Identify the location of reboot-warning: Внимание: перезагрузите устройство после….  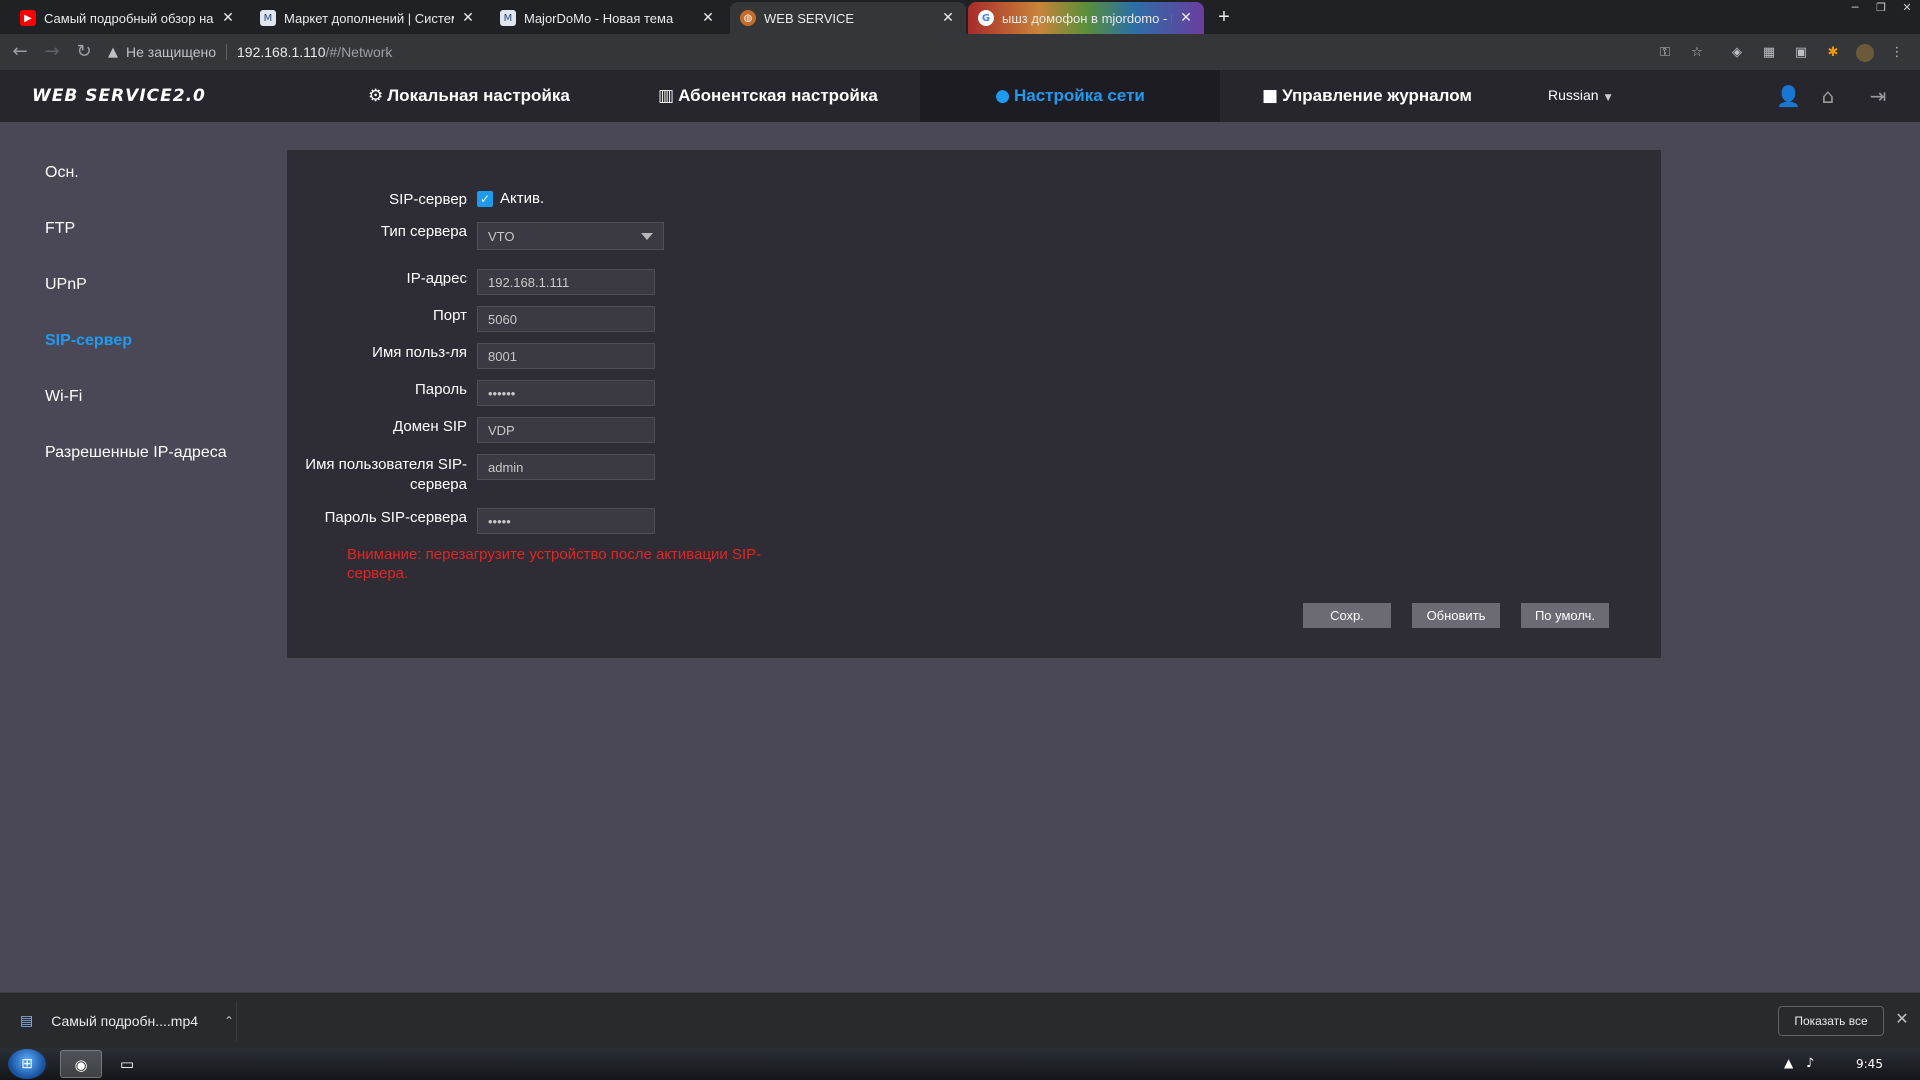
(554, 564).